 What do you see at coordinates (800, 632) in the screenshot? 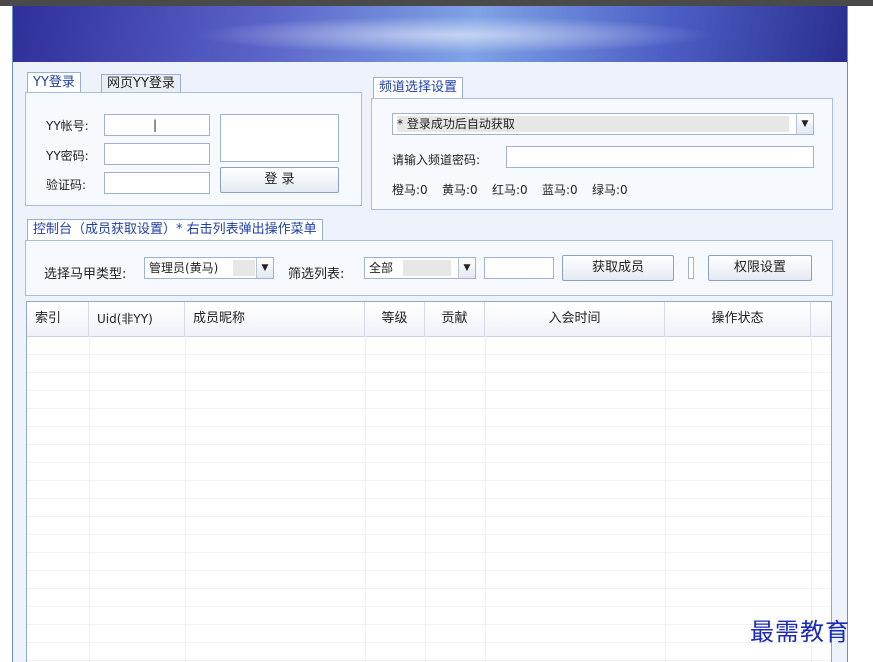
I see `watermark: 最需教育` at bounding box center [800, 632].